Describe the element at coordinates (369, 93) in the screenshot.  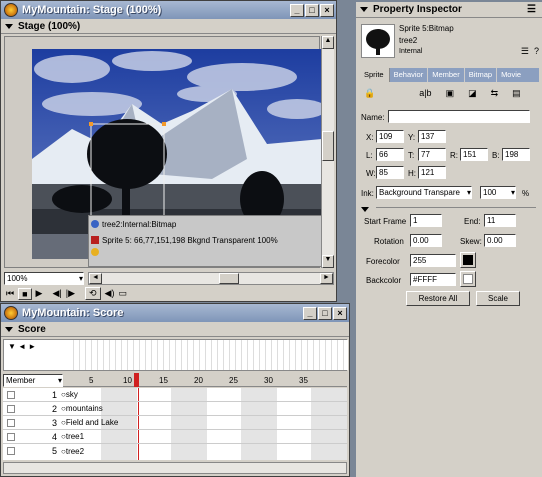
I see `lock-icon: 🔒` at that location.